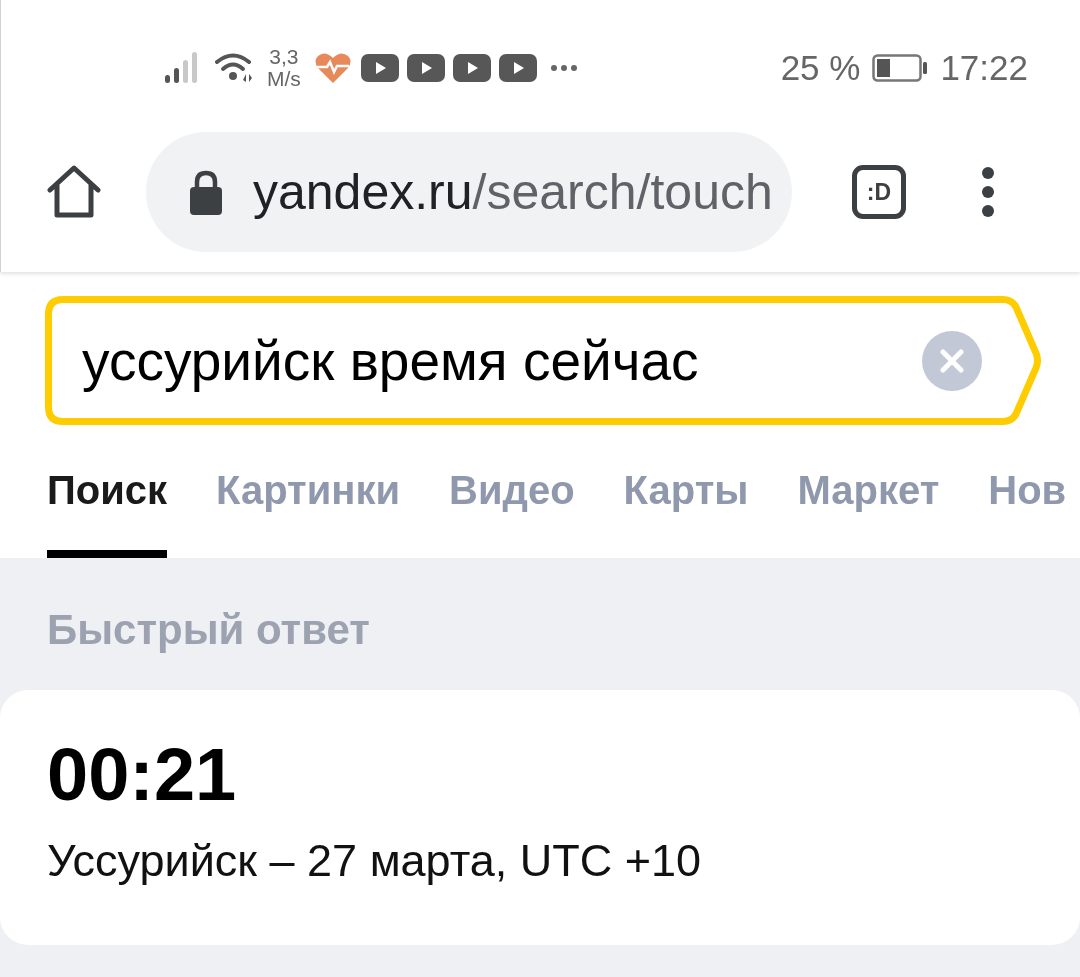 The height and width of the screenshot is (977, 1080). Describe the element at coordinates (332, 68) in the screenshot. I see `heart-pulse-icon` at that location.